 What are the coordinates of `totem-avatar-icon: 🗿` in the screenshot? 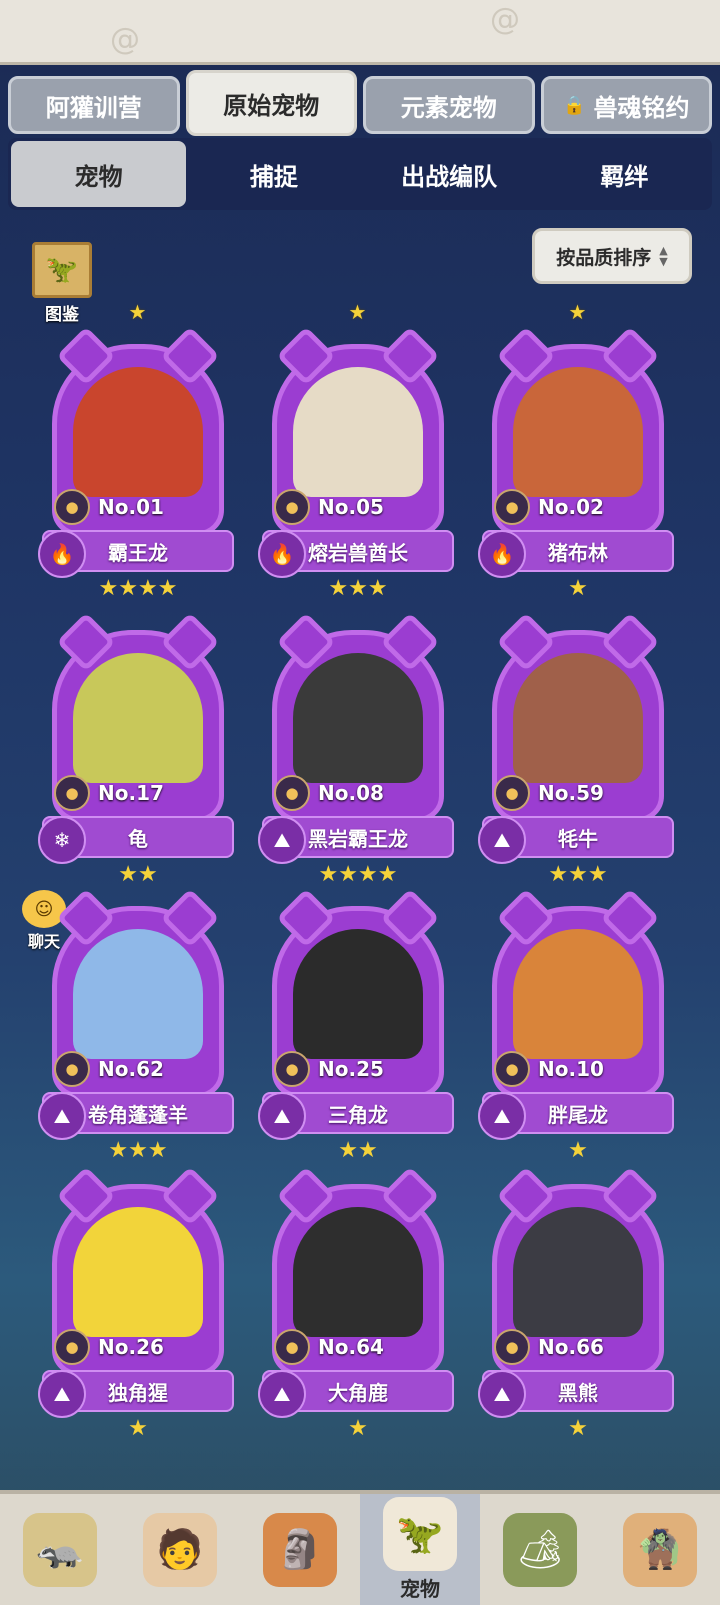 It's located at (300, 1549).